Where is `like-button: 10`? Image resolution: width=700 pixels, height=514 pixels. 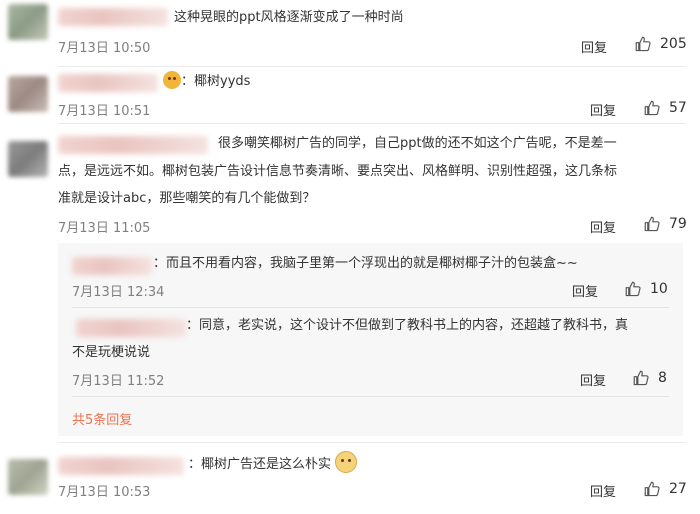 like-button: 10 is located at coordinates (646, 289).